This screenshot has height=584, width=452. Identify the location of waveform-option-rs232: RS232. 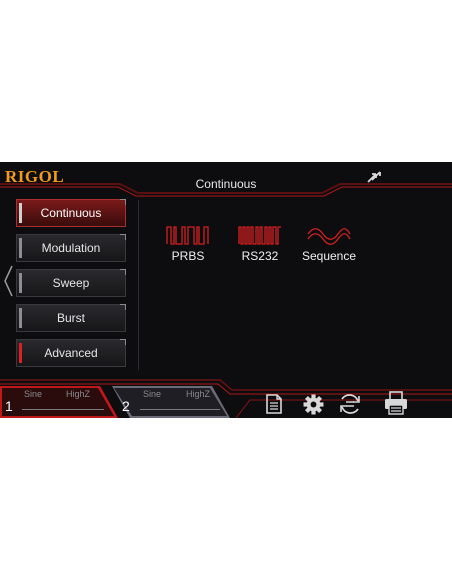
(260, 243).